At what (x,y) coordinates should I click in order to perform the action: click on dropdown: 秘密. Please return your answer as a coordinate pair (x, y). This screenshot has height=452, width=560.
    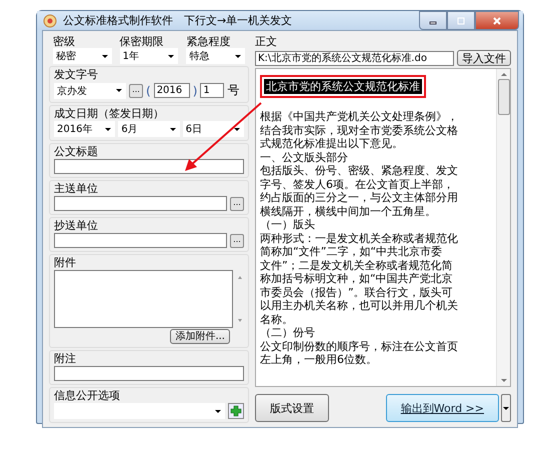
    Looking at the image, I should click on (82, 56).